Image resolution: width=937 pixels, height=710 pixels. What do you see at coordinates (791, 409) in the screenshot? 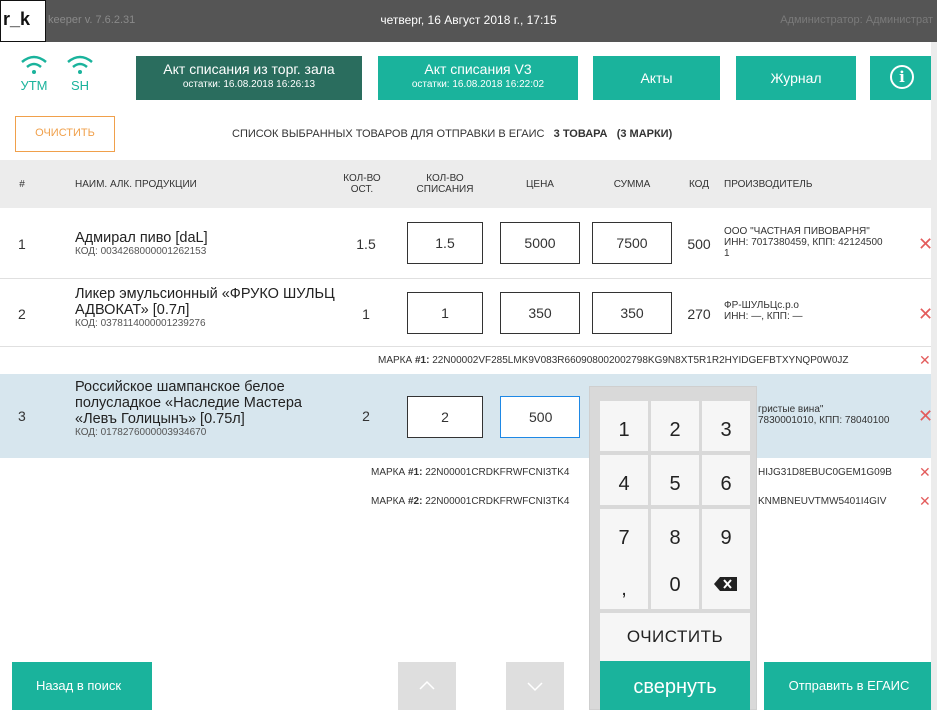
I see `maker-name: гристые вина"` at bounding box center [791, 409].